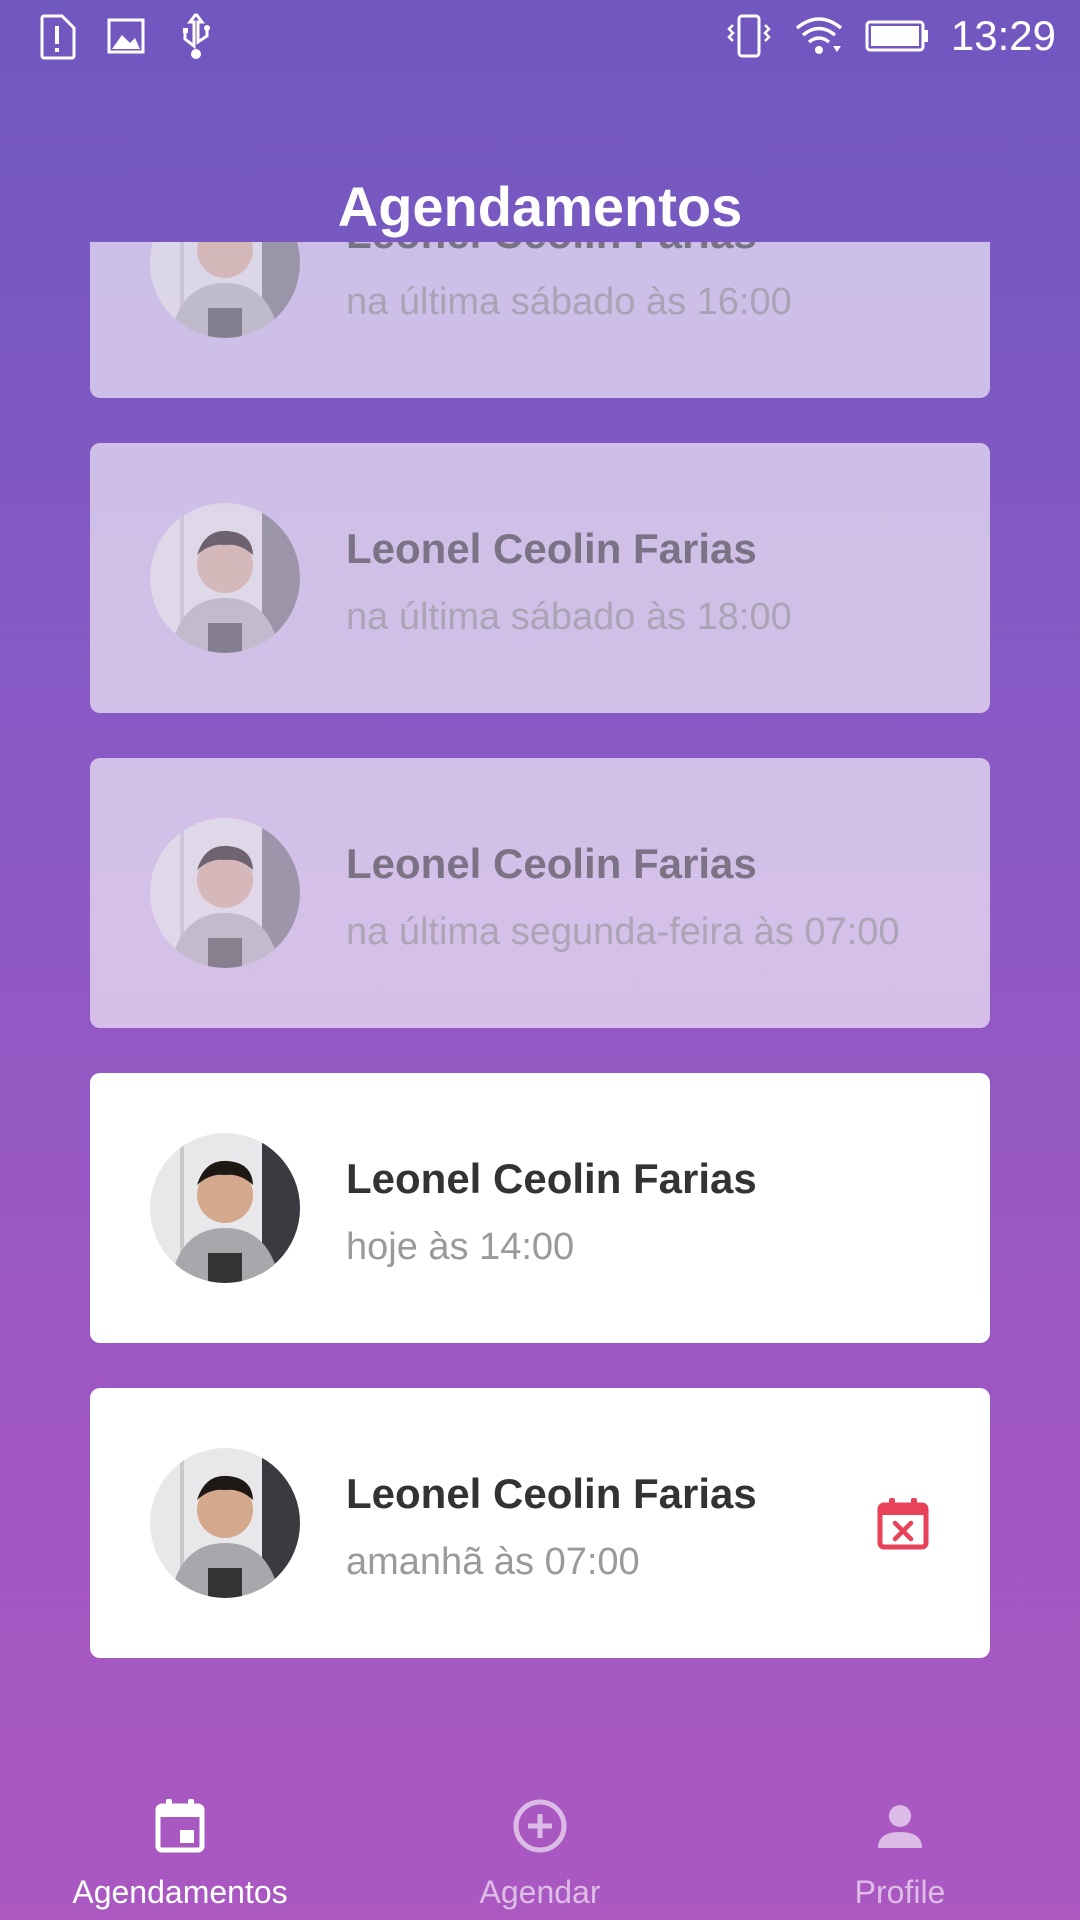  I want to click on status-bar: 13:29, so click(540, 36).